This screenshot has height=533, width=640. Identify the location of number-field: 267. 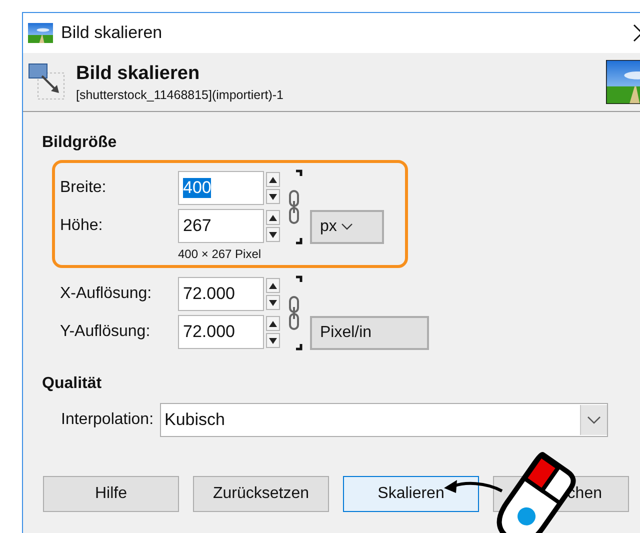
(221, 226).